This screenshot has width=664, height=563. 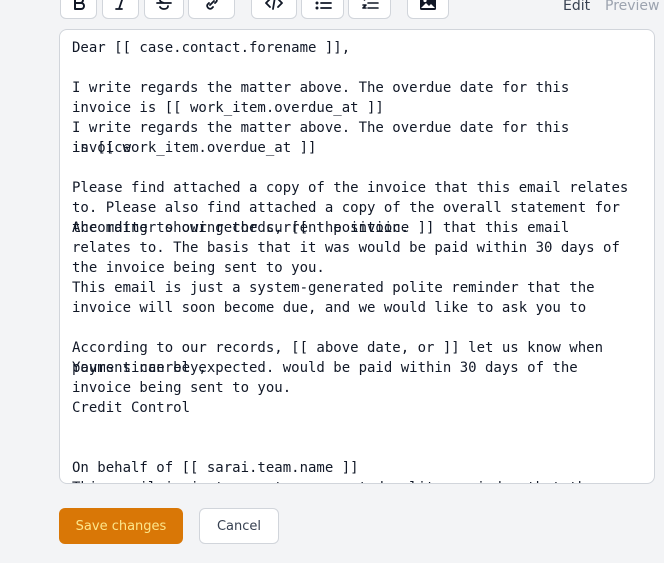 I want to click on bold-icon, so click(x=79, y=8).